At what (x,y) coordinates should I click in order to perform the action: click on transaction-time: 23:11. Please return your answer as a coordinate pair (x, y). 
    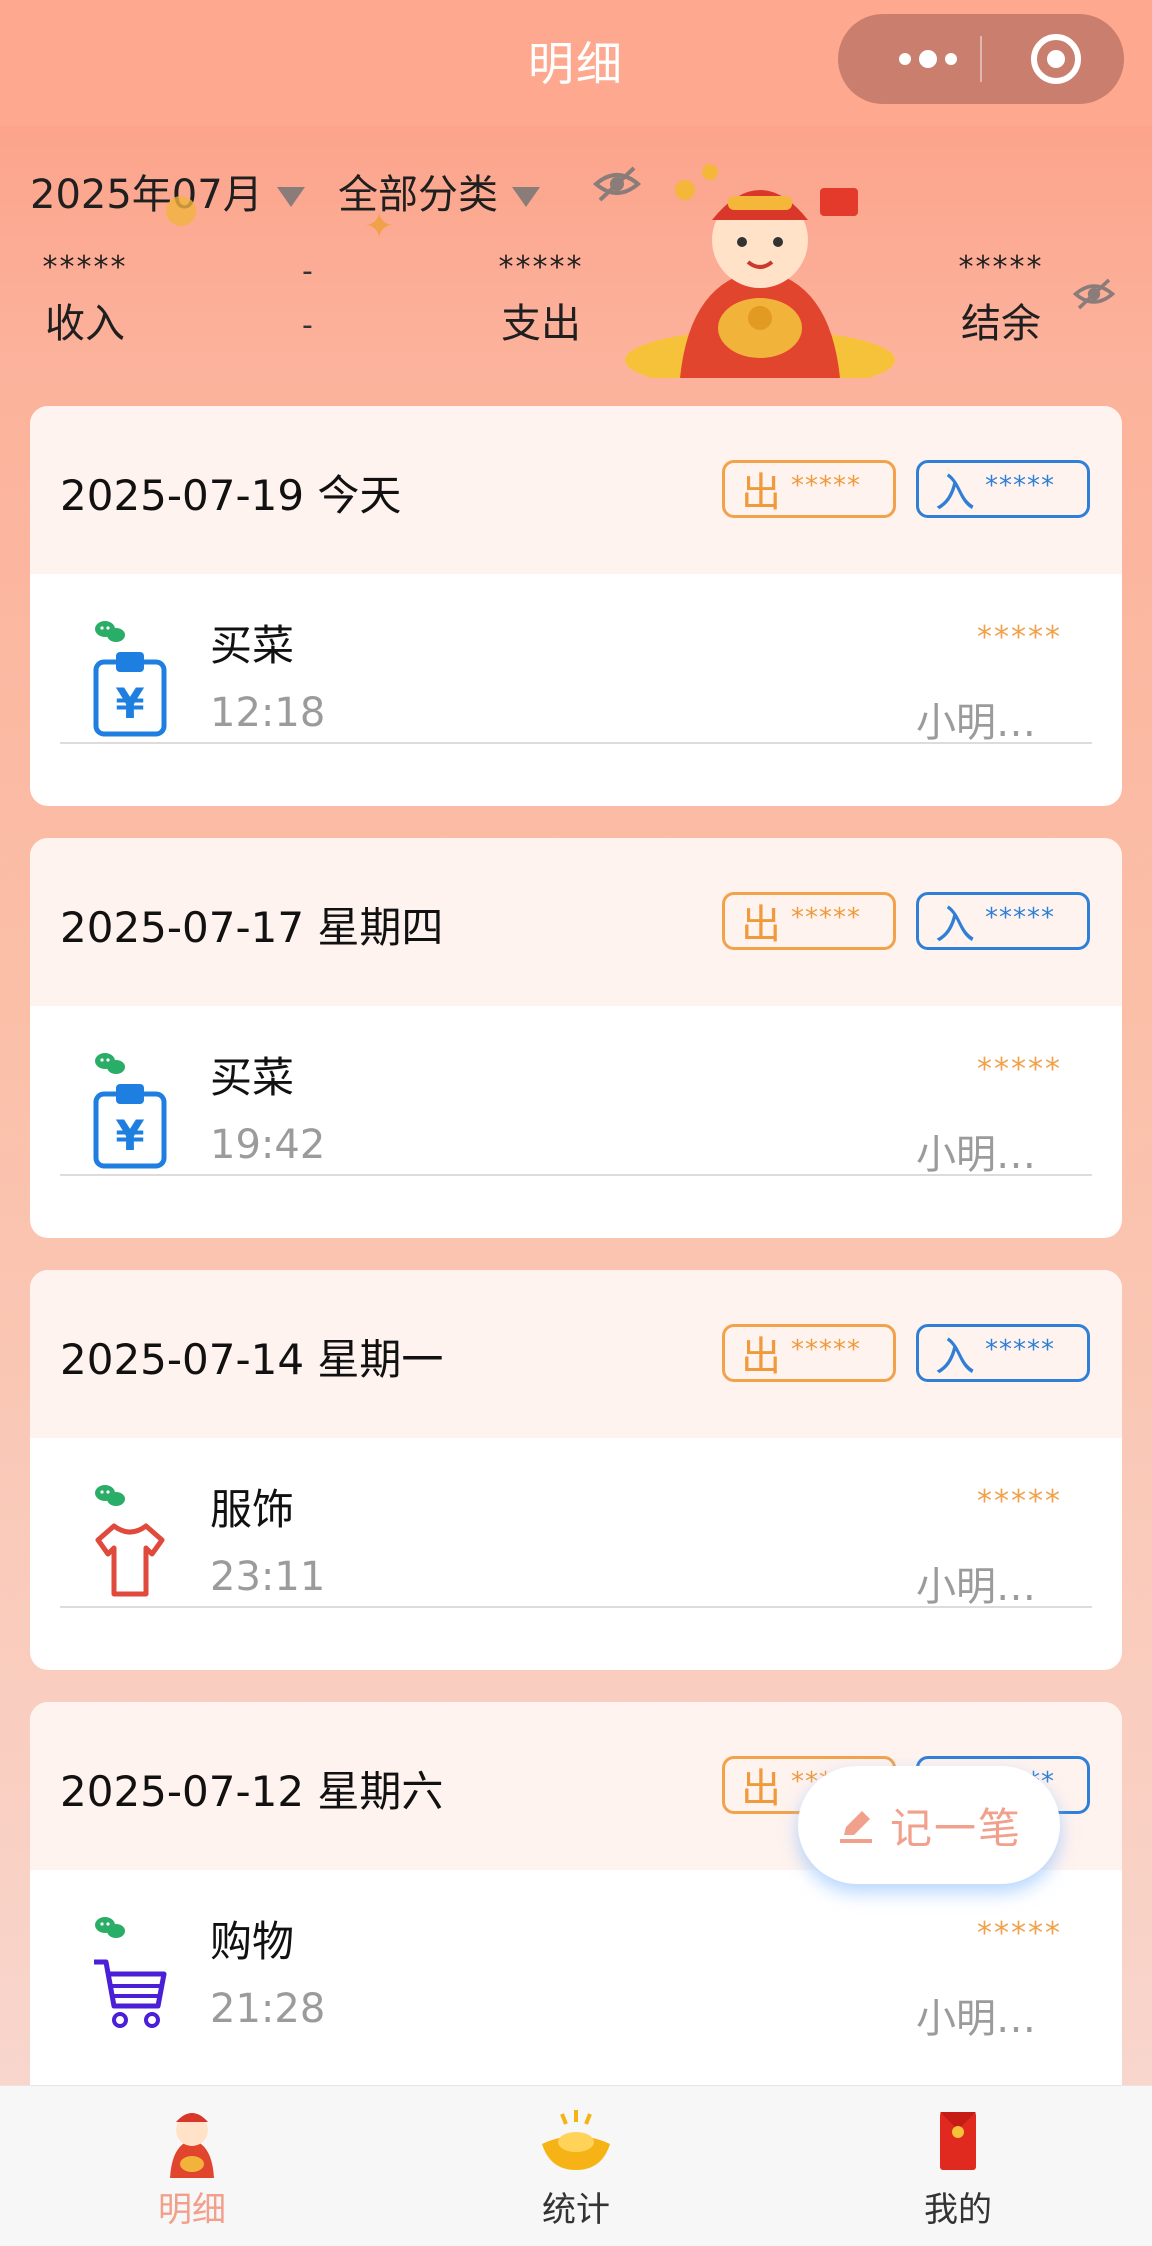
    Looking at the image, I should click on (268, 1577).